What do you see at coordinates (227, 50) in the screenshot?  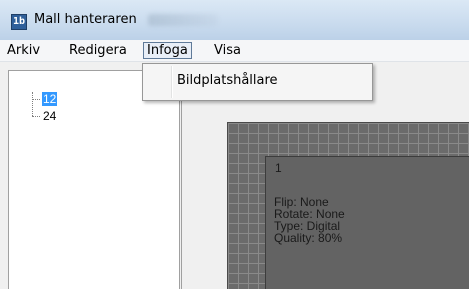 I see `menu-visa: Visa` at bounding box center [227, 50].